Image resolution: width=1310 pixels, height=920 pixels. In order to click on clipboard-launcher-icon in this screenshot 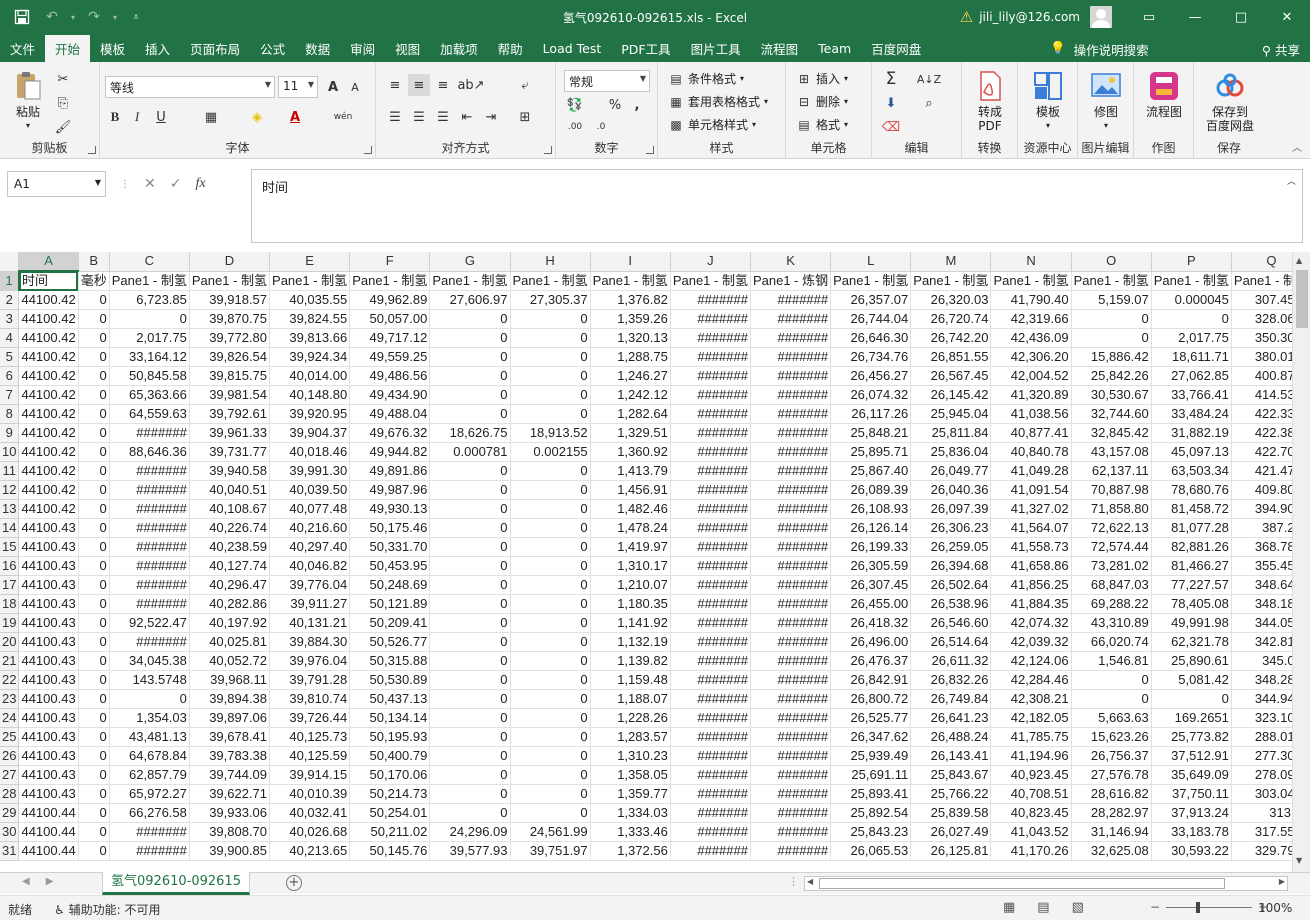, I will do `click(92, 150)`.